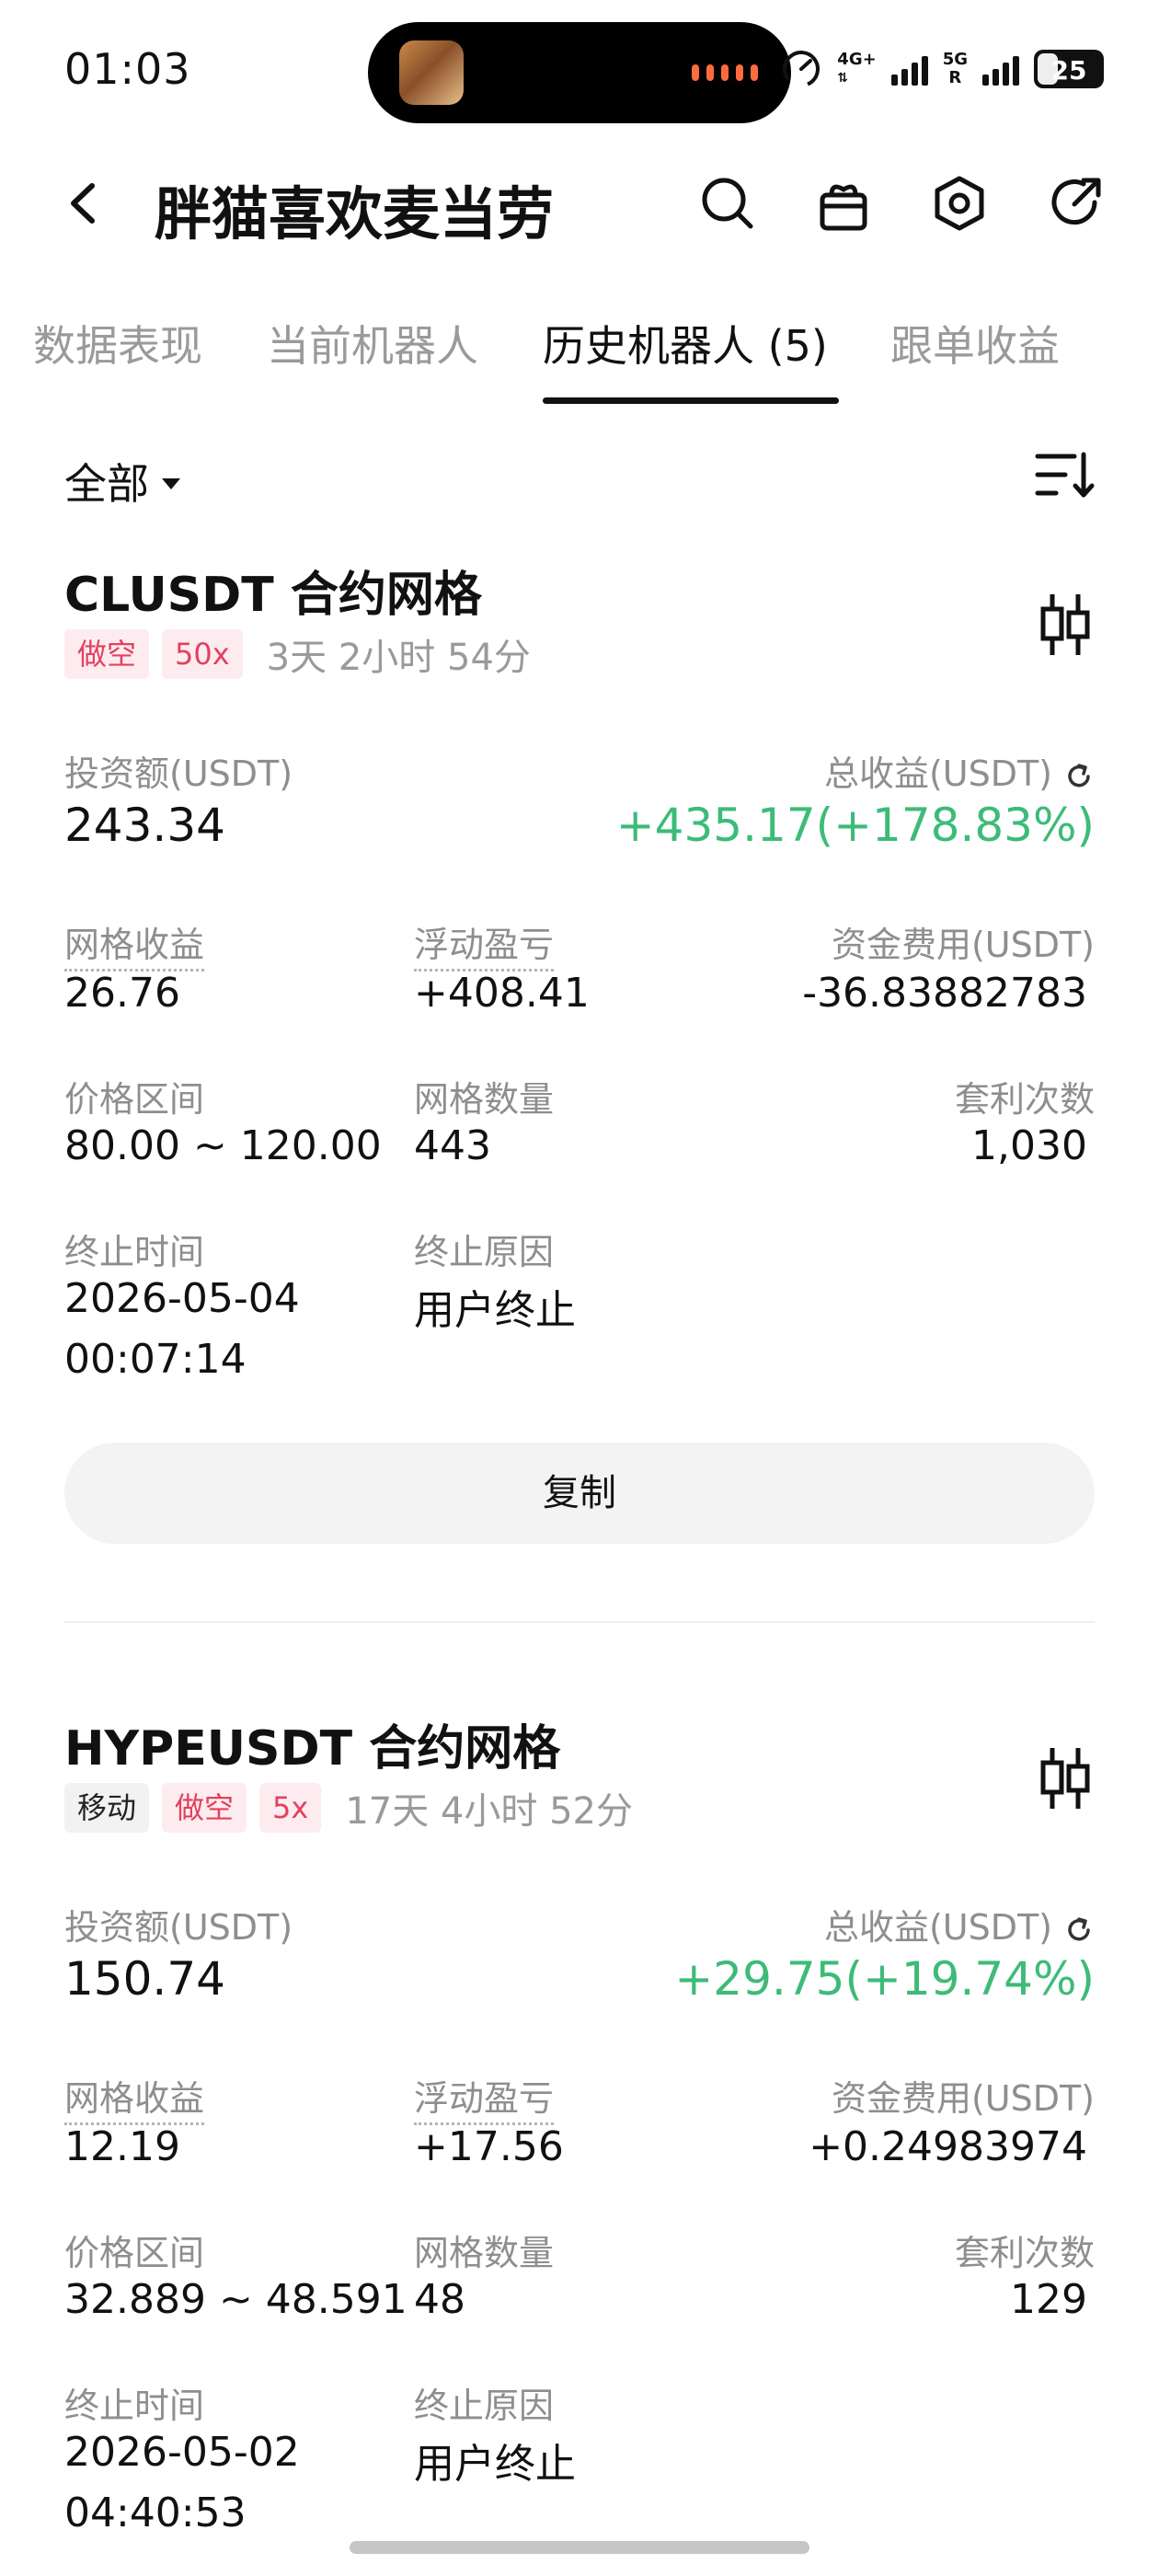 The height and width of the screenshot is (2576, 1159). I want to click on filter-row: 全部, so click(579, 478).